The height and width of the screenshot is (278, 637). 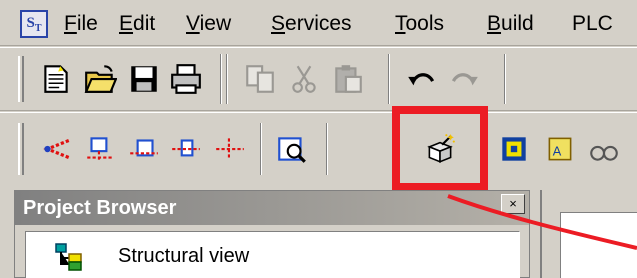 I want to click on project-tree: Structural view, so click(x=272, y=254).